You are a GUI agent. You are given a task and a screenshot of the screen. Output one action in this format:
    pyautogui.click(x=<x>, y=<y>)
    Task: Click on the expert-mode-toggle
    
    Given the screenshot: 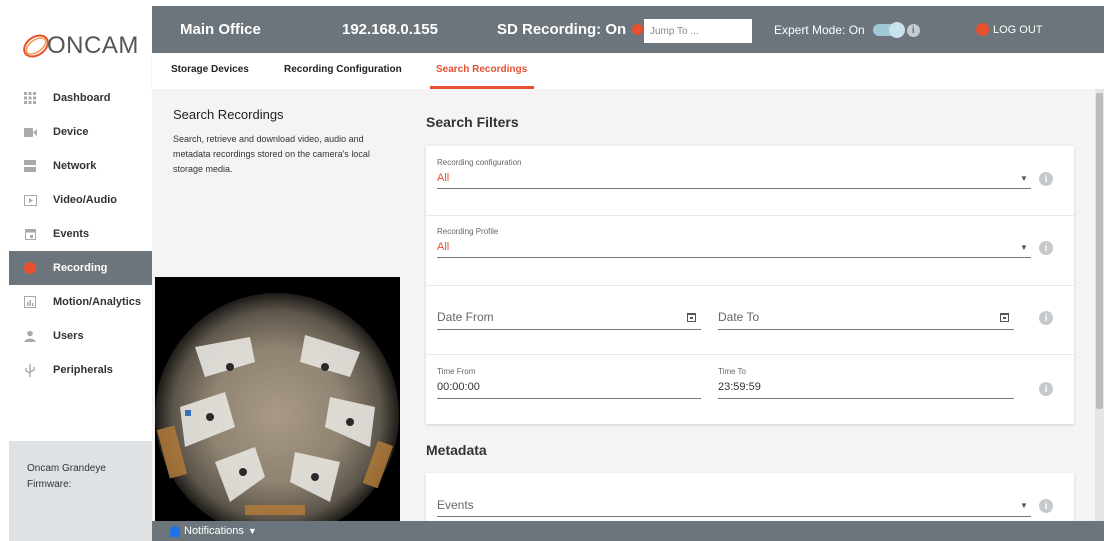 What is the action you would take?
    pyautogui.click(x=888, y=30)
    